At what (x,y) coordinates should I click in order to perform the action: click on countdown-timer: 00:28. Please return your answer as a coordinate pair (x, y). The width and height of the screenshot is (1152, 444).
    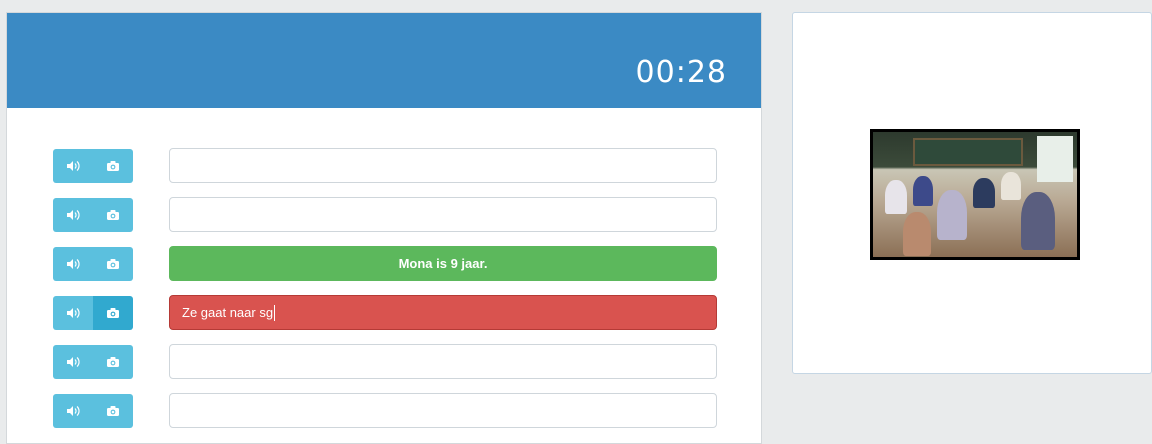
    Looking at the image, I should click on (681, 72).